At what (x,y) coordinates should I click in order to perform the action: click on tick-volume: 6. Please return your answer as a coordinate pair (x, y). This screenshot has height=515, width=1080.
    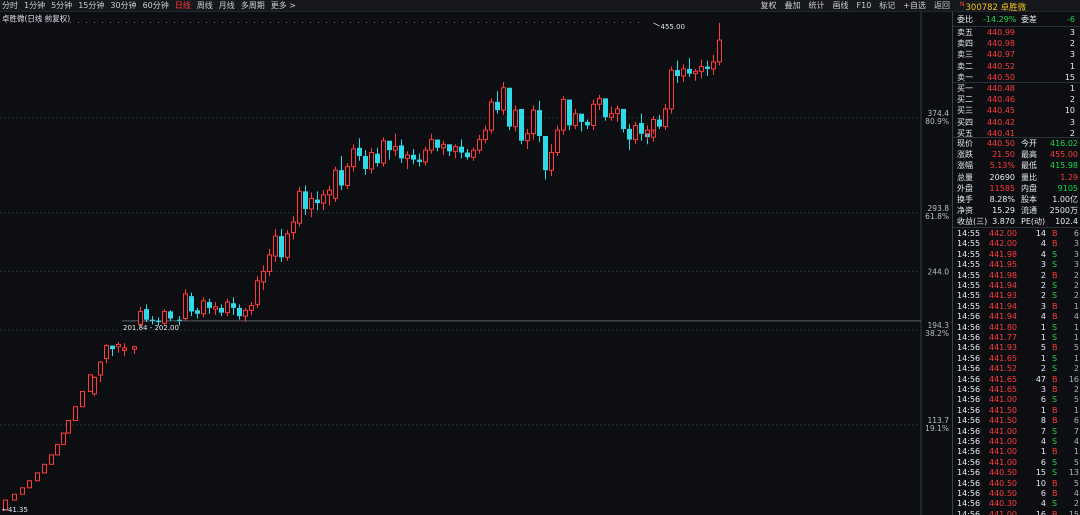
    Looking at the image, I should click on (1043, 462).